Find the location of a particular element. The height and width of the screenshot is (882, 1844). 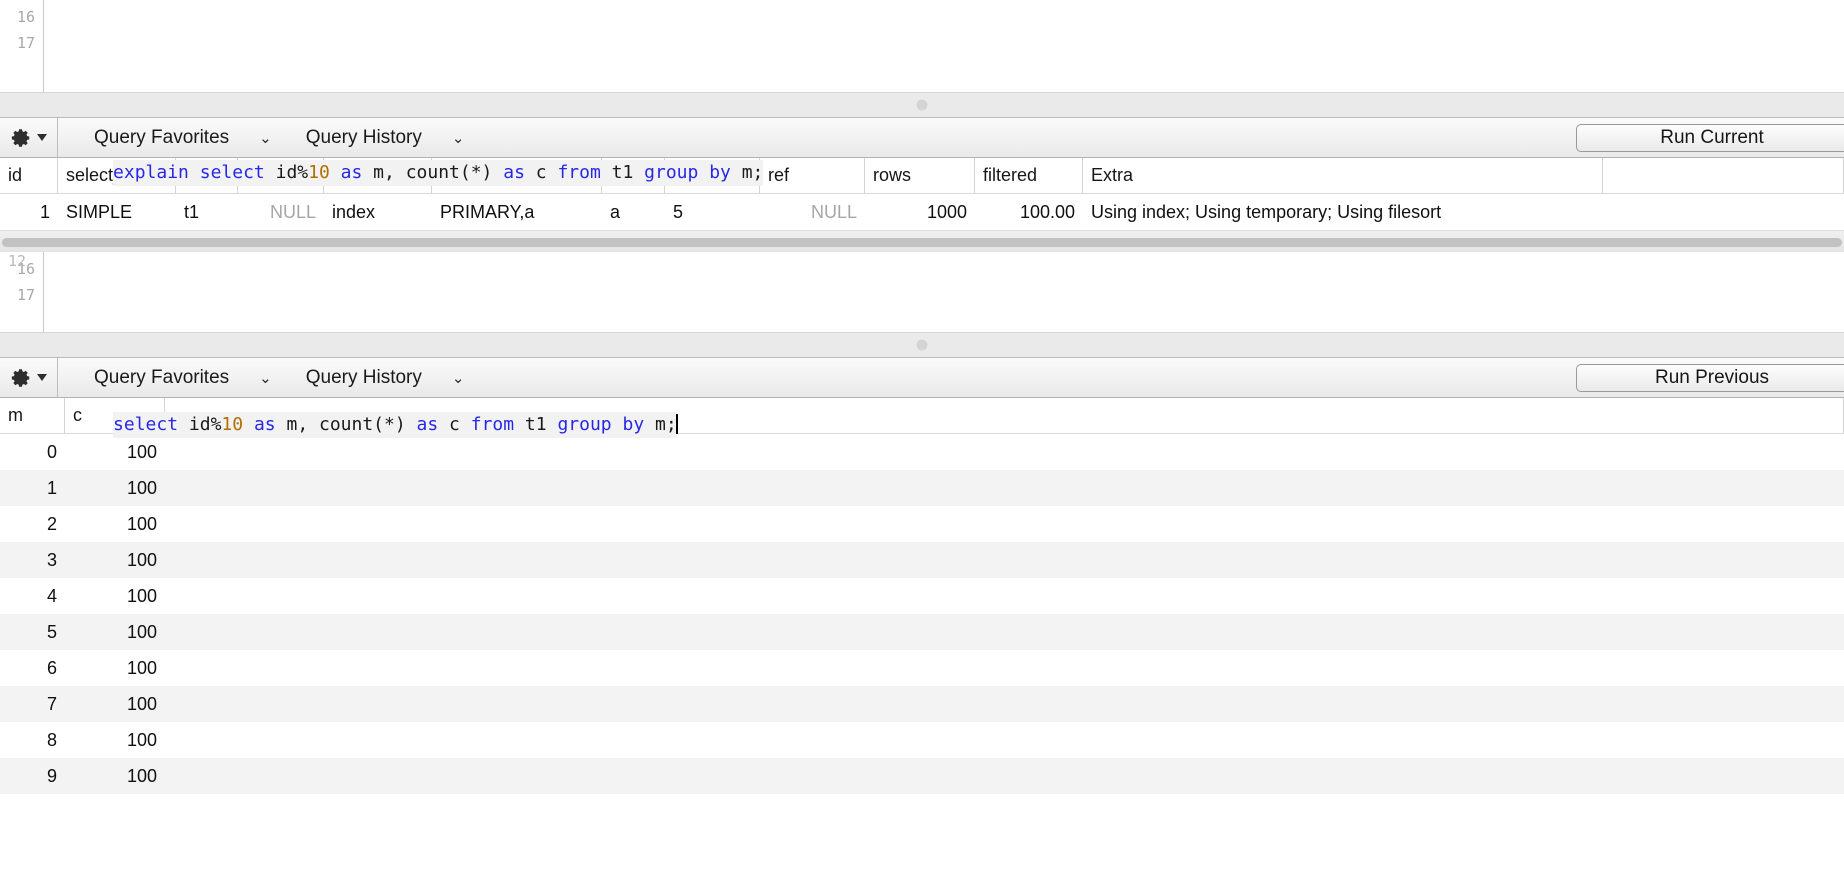

run-previous-button: Run Previous is located at coordinates (1710, 377).